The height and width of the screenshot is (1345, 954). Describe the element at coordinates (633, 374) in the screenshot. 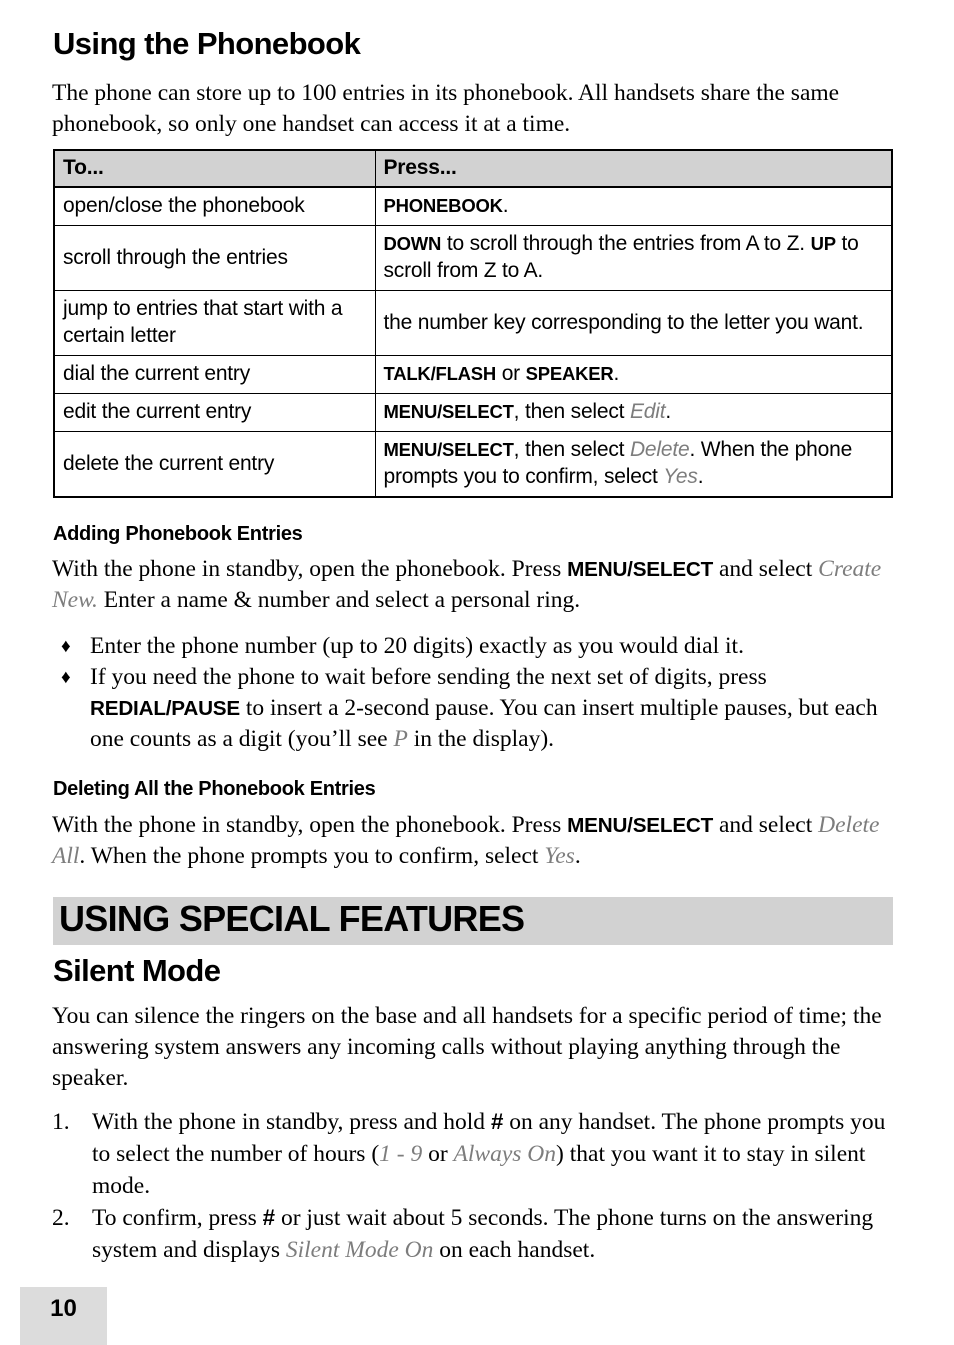

I see `table-cell-press: TALK/FLASH or SPEAKER.` at that location.